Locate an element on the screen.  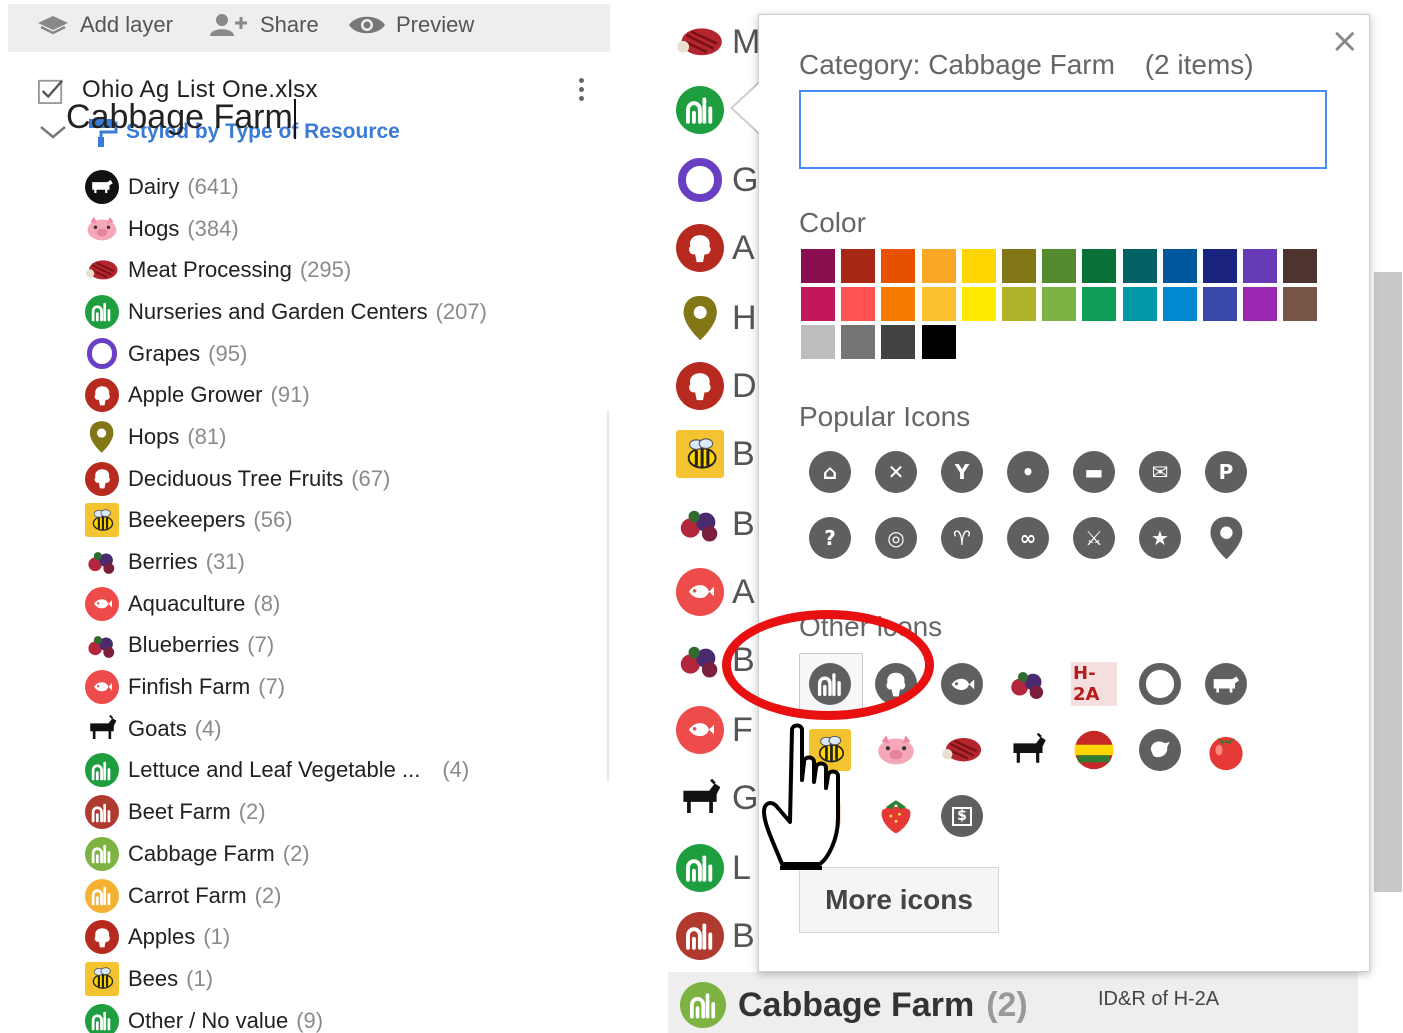
category-row: Apples (1) is located at coordinates (344, 937).